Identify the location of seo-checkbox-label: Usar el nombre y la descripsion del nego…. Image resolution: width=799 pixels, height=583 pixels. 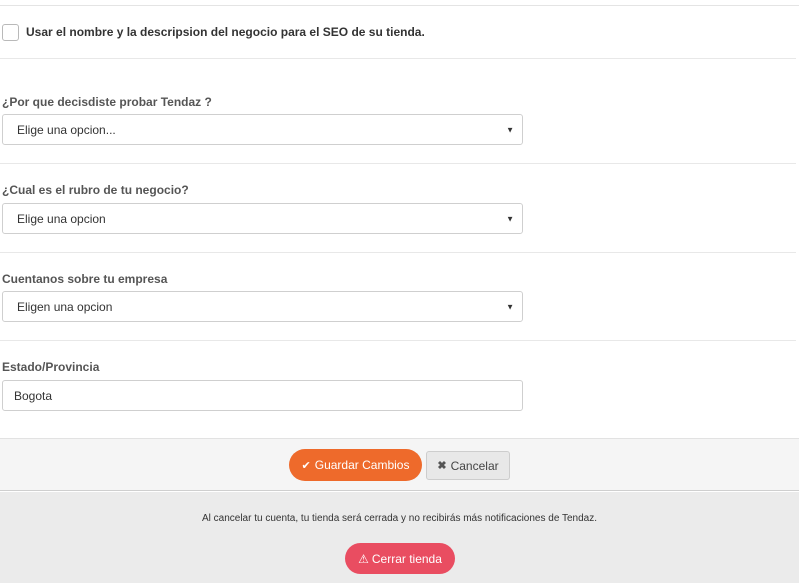
(225, 32).